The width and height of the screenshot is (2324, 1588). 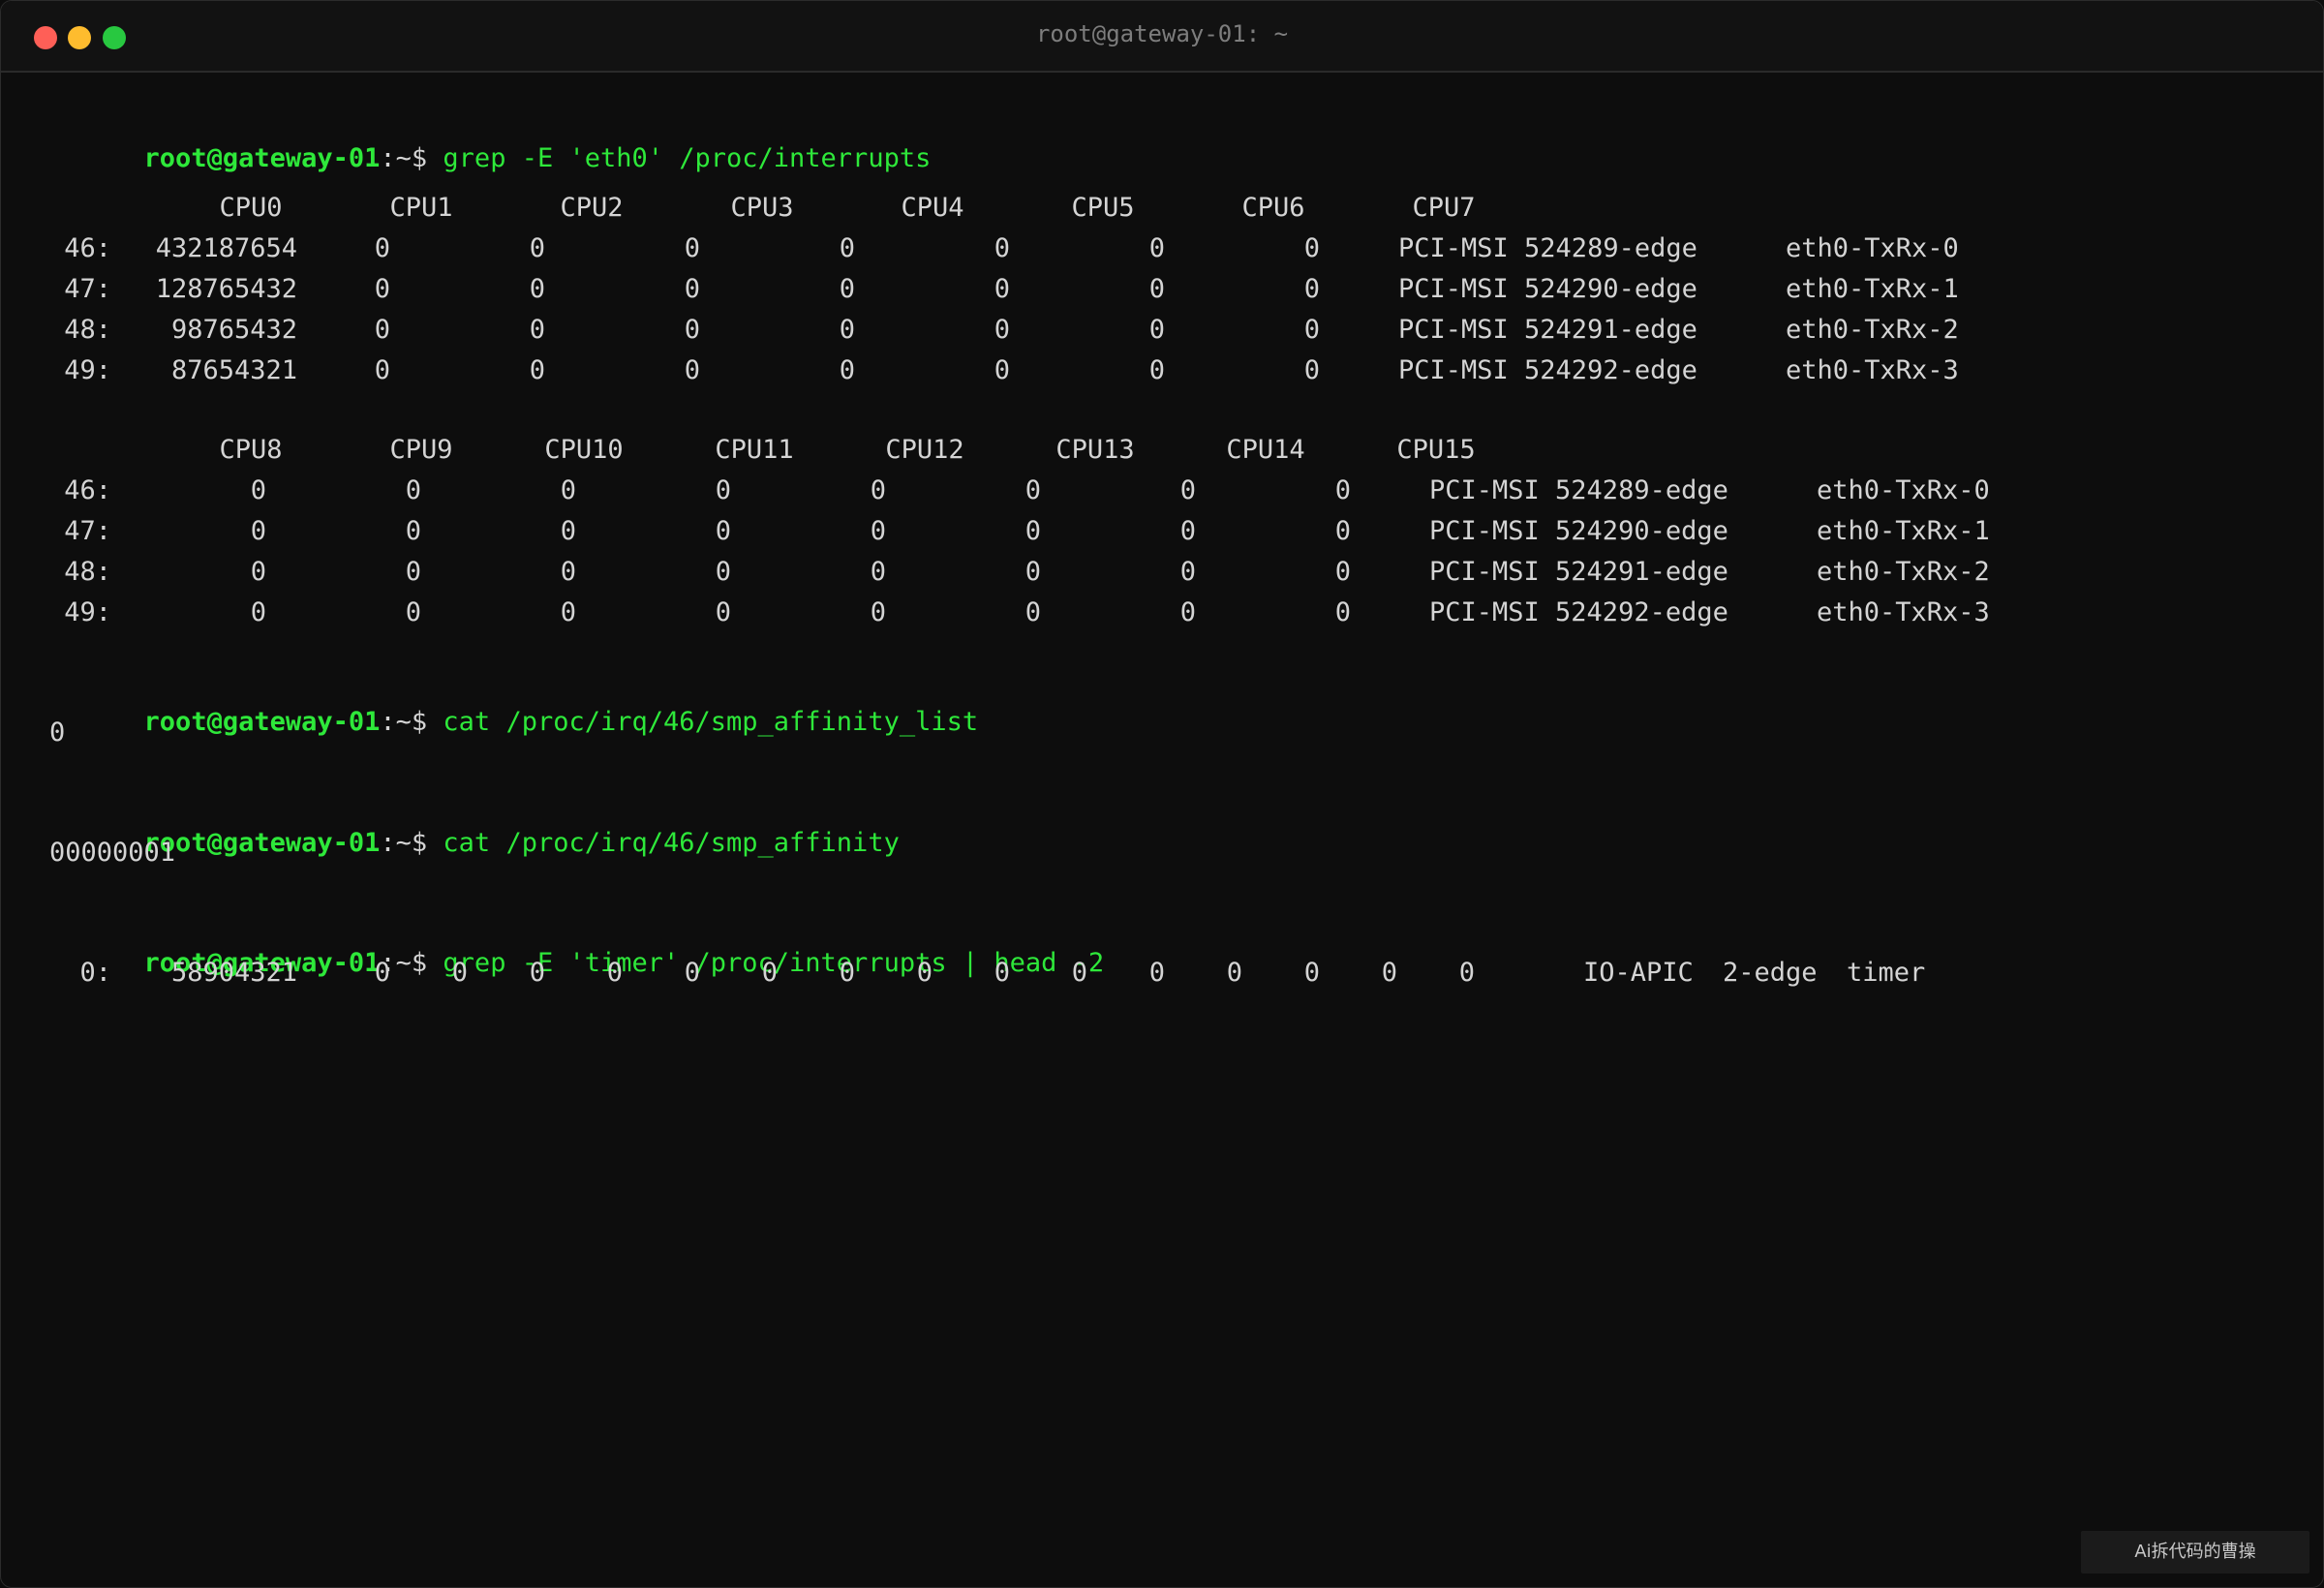 What do you see at coordinates (421, 208) in the screenshot?
I see `column-header: CPU1` at bounding box center [421, 208].